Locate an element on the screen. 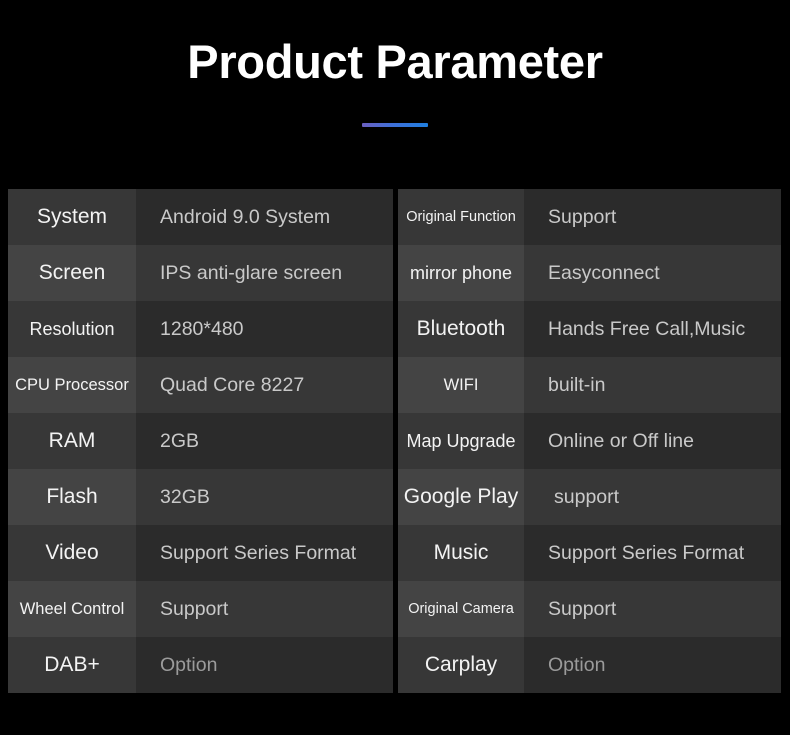  spec-label-mirror-phone: mirror phone is located at coordinates (461, 273).